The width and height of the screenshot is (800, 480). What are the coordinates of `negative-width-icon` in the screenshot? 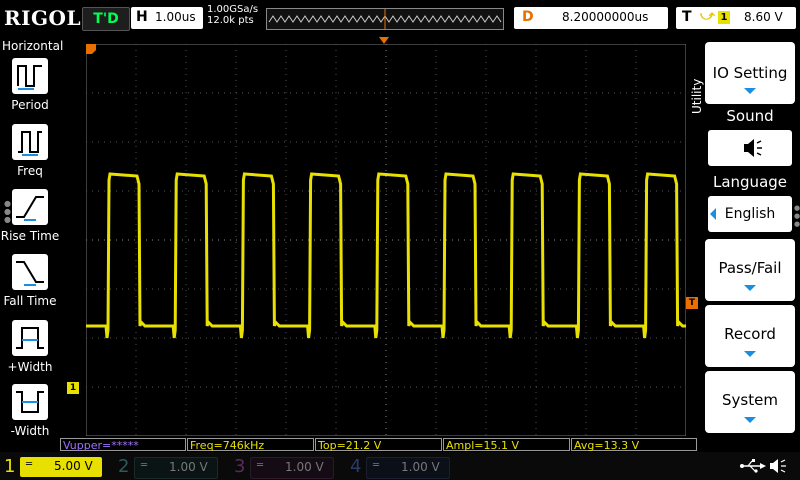 It's located at (30, 402).